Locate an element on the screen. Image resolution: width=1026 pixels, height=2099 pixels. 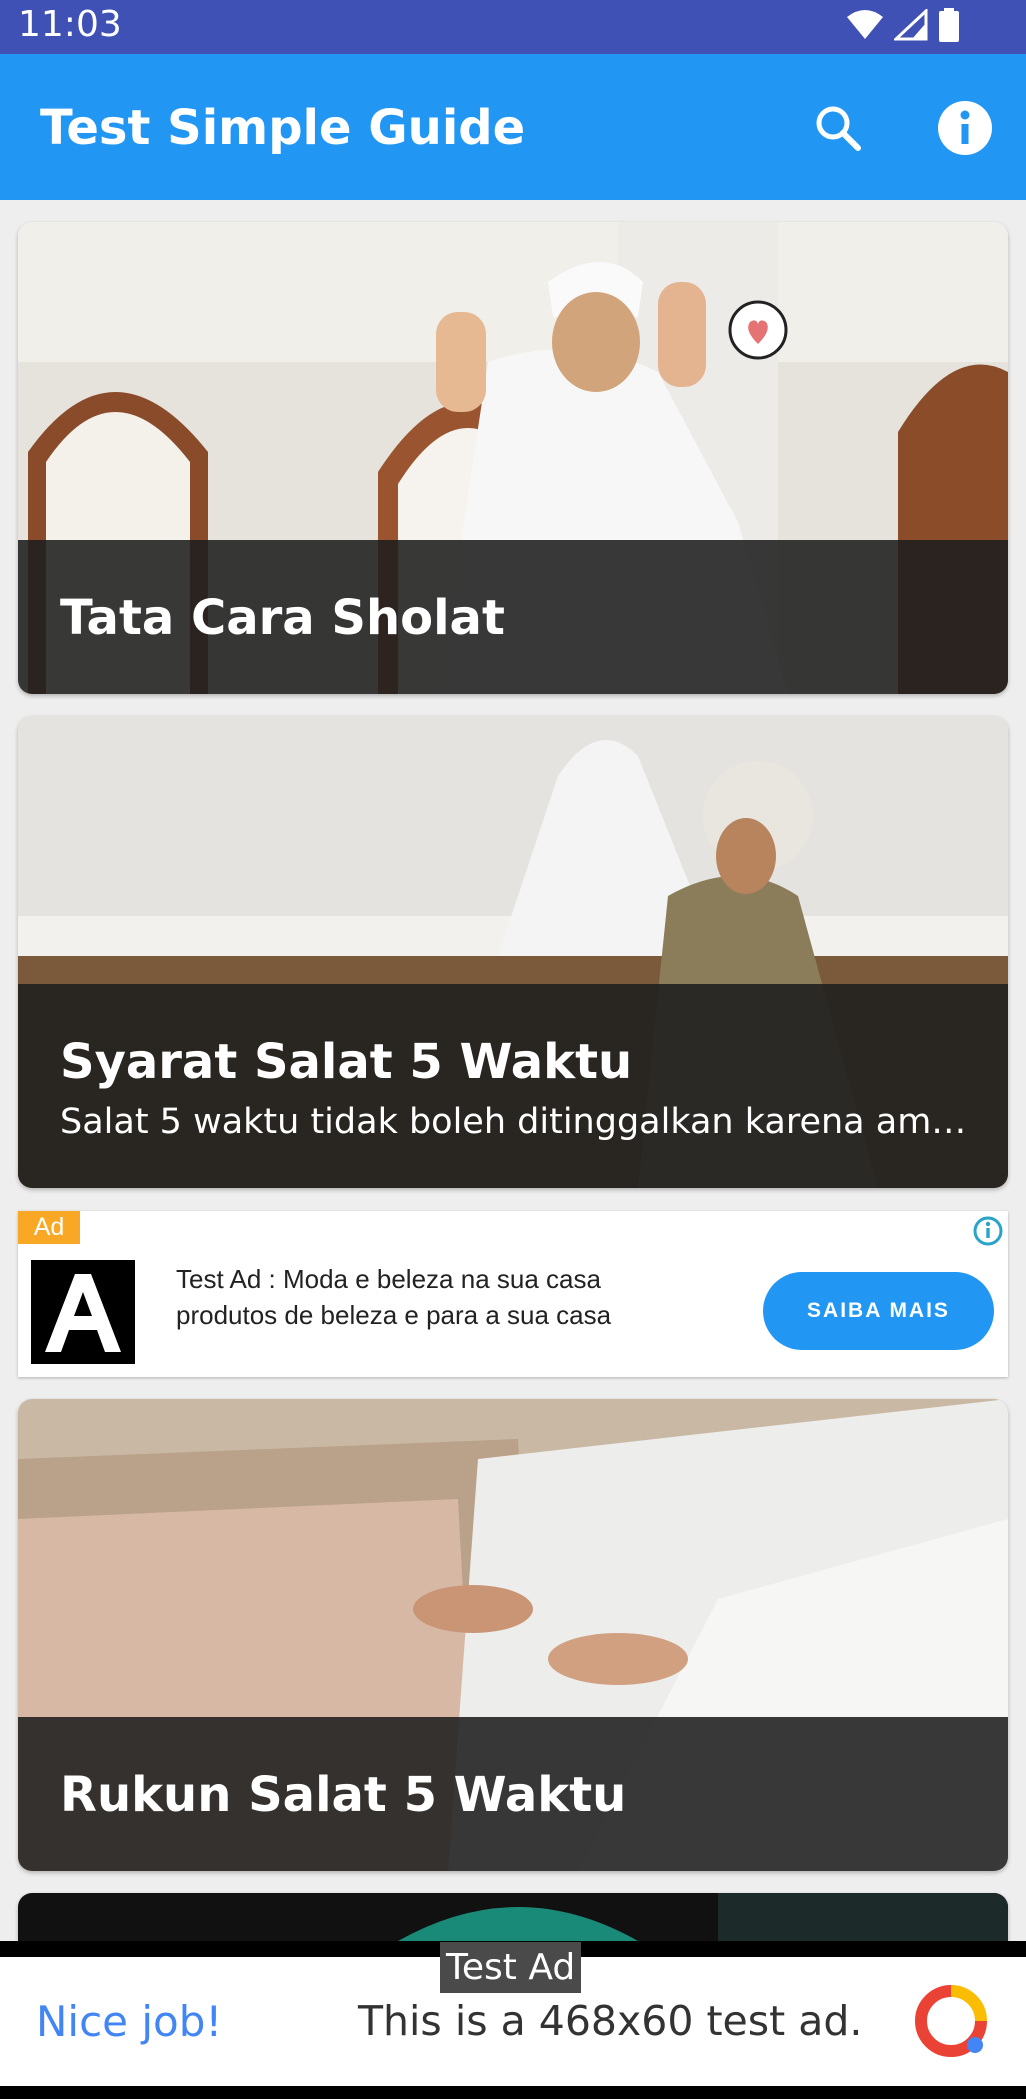
wifi-icon is located at coordinates (865, 24).